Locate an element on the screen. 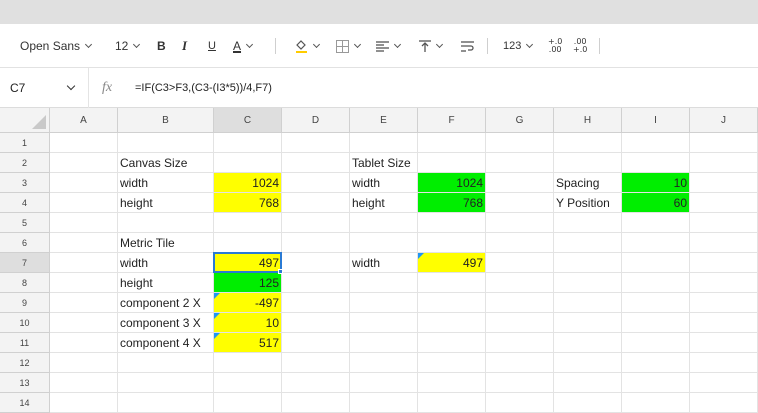 The image size is (758, 413). cell-e3: width is located at coordinates (383, 182).